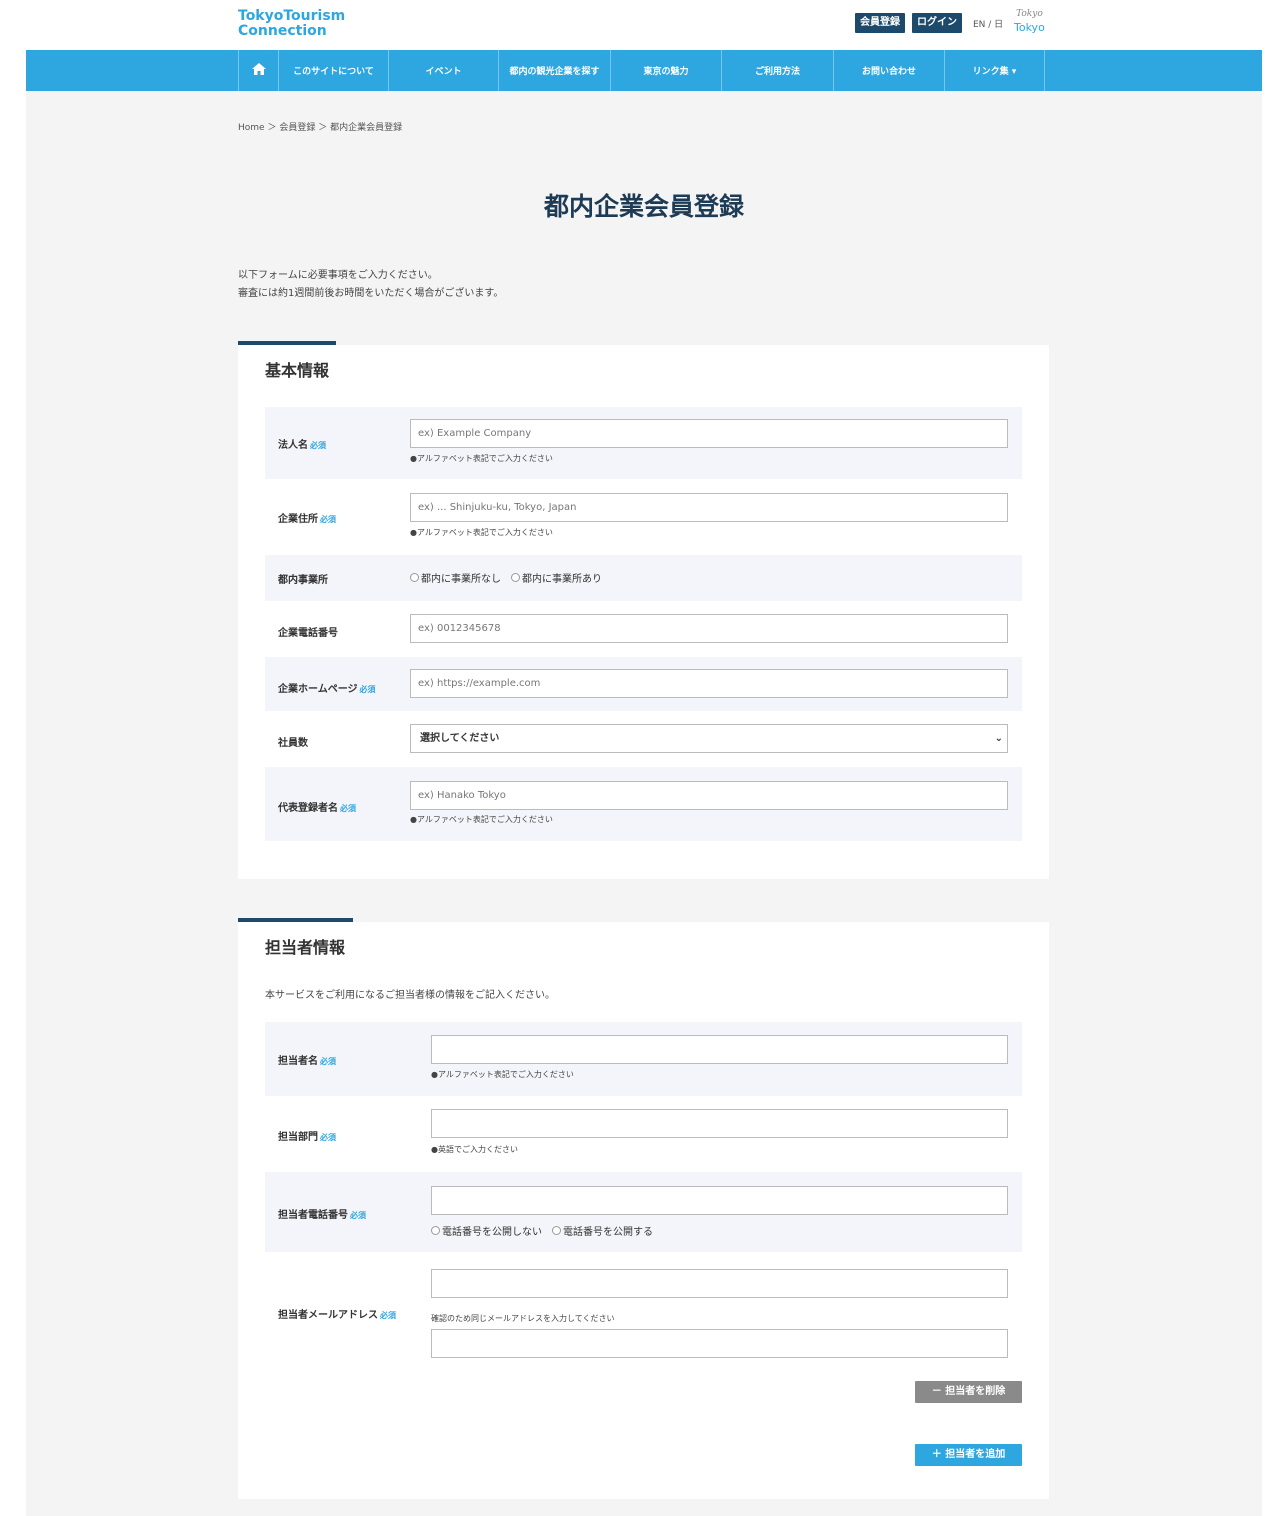 The width and height of the screenshot is (1281, 1516). Describe the element at coordinates (719, 1123) in the screenshot. I see `contact-department-input` at that location.